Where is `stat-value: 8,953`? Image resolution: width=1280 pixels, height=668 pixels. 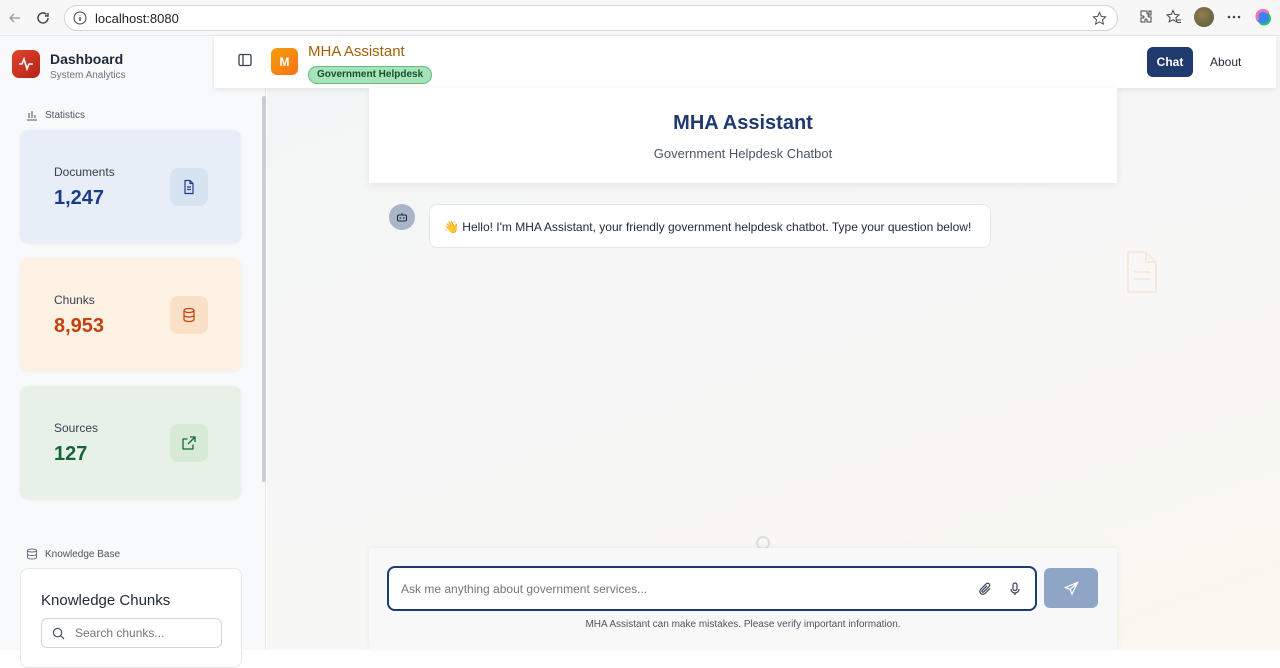 stat-value: 8,953 is located at coordinates (79, 326).